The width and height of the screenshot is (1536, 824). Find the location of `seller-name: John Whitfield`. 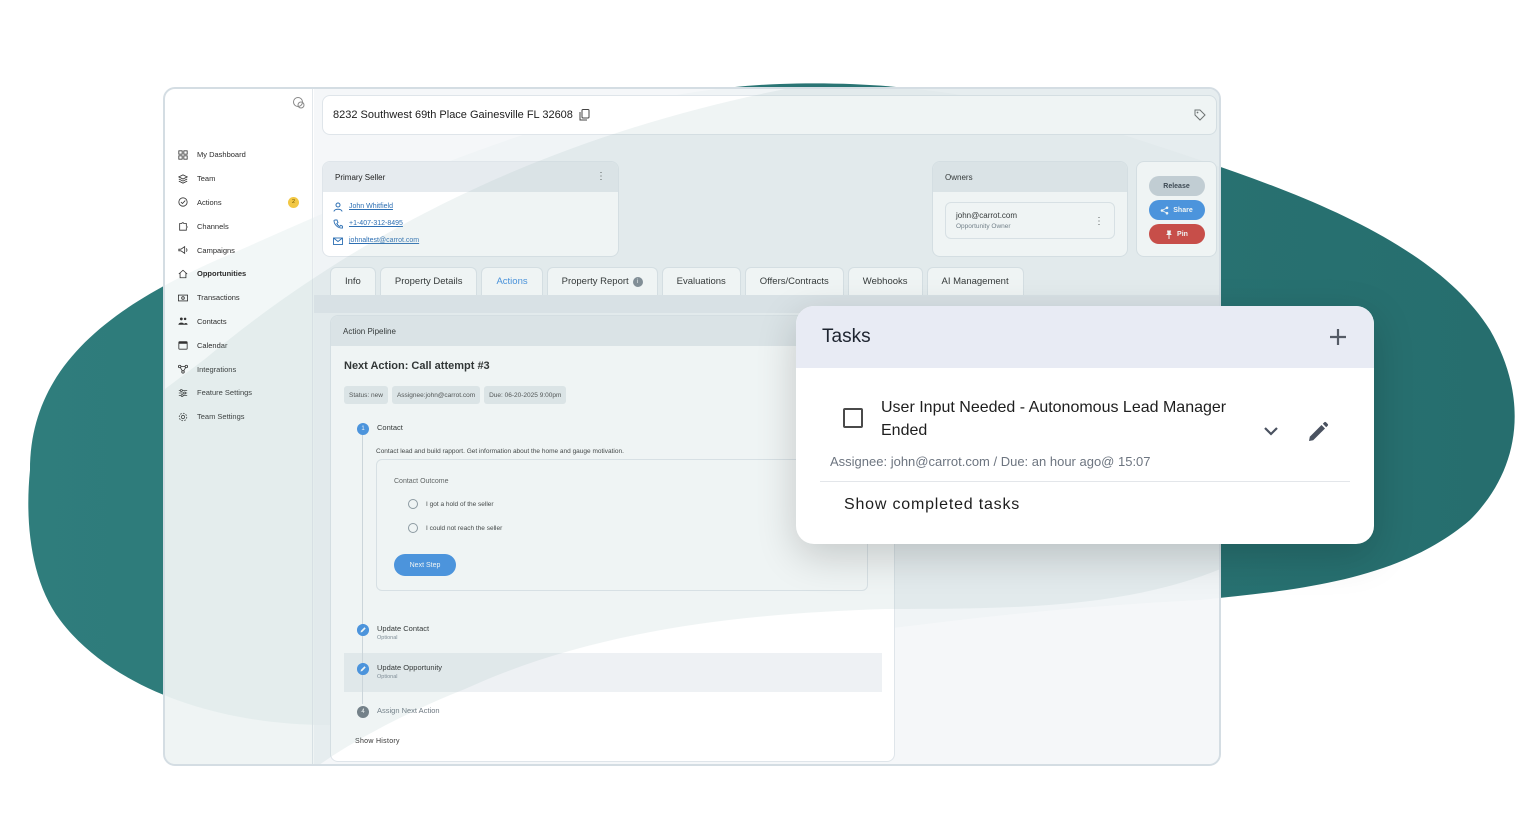

seller-name: John Whitfield is located at coordinates (371, 206).